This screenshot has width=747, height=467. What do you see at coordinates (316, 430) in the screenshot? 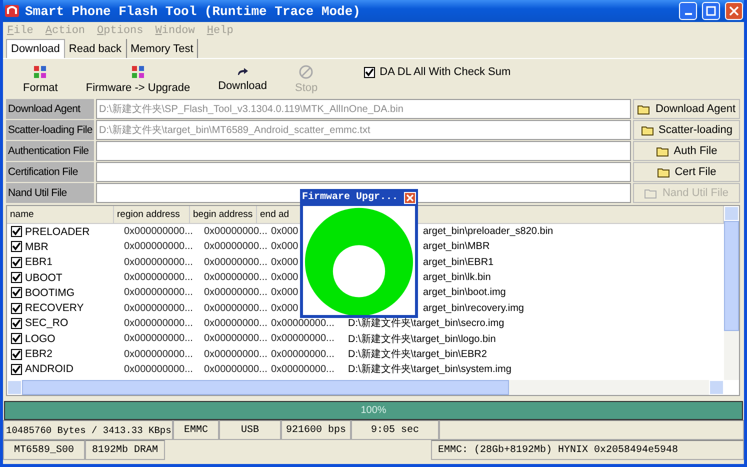
I see `status-cell: 921600 bps` at bounding box center [316, 430].